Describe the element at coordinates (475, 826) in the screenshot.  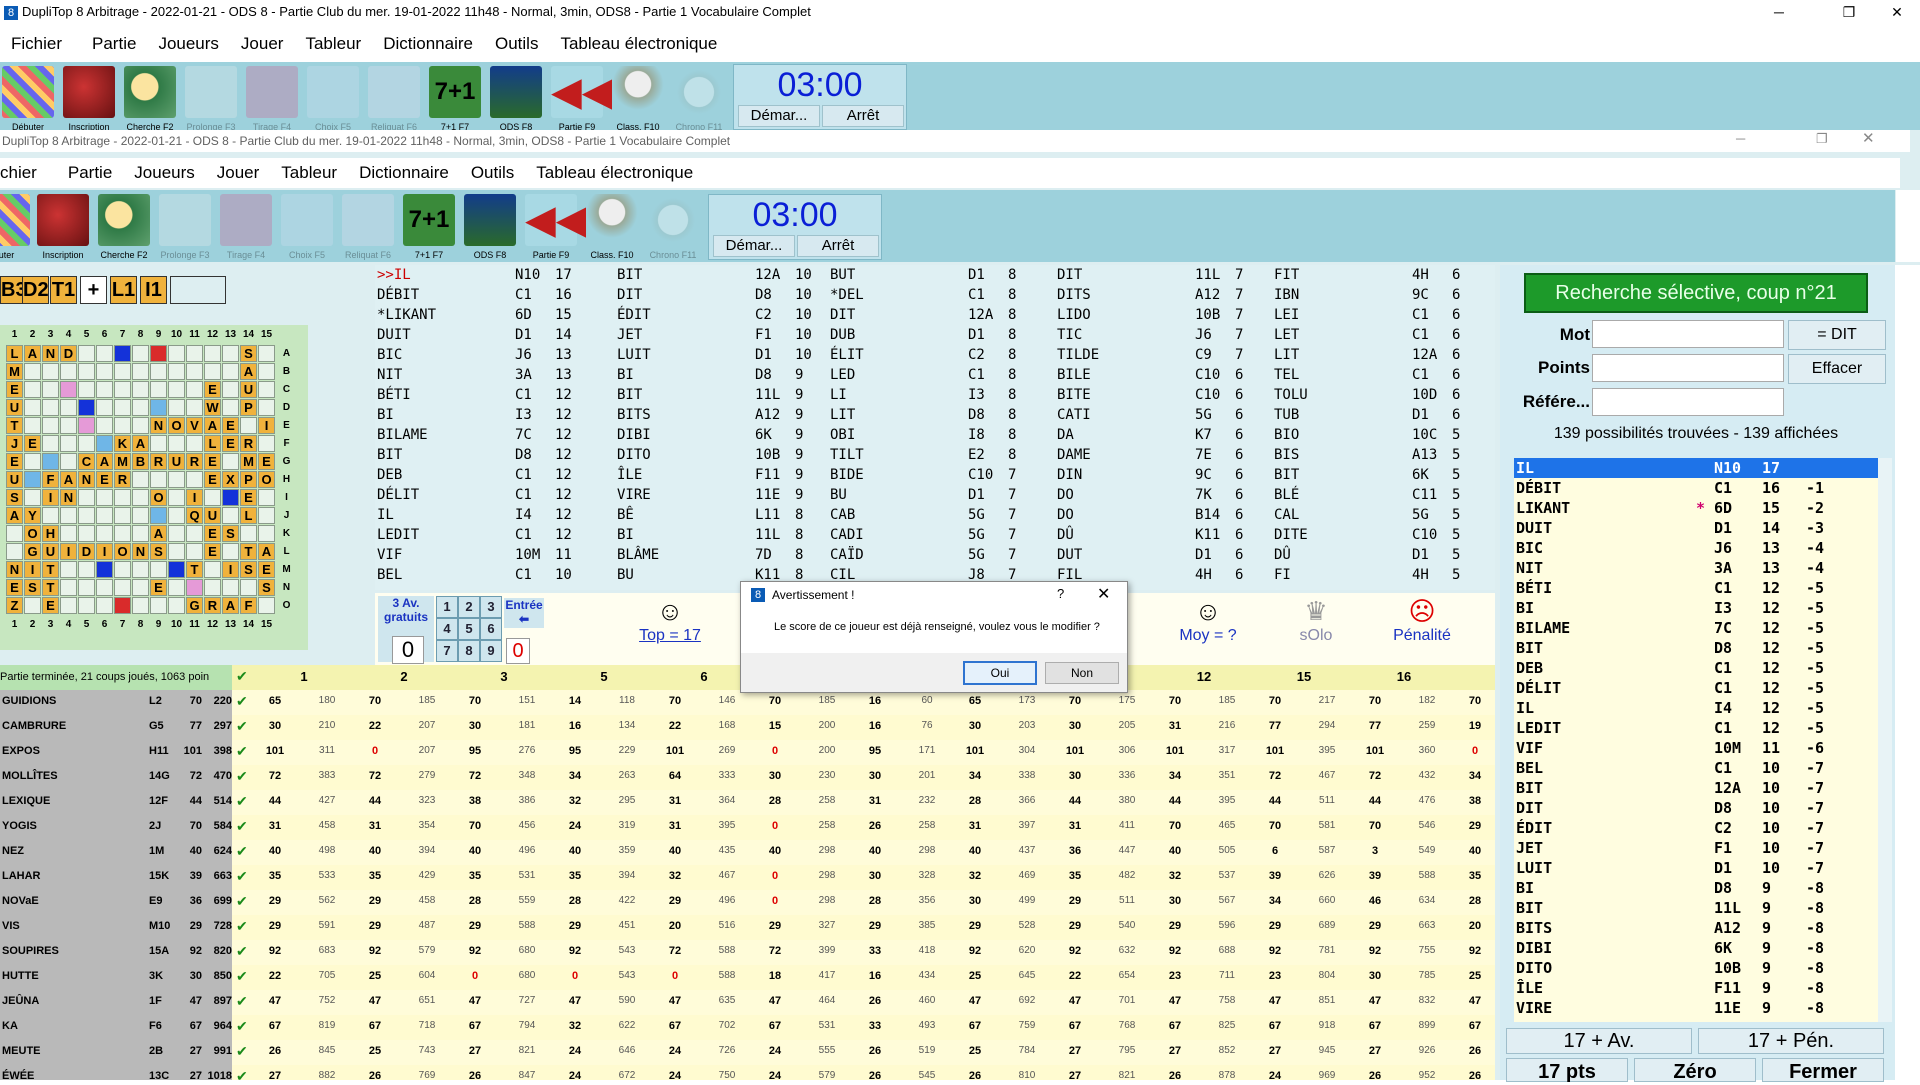
I see `round-score: 70` at that location.